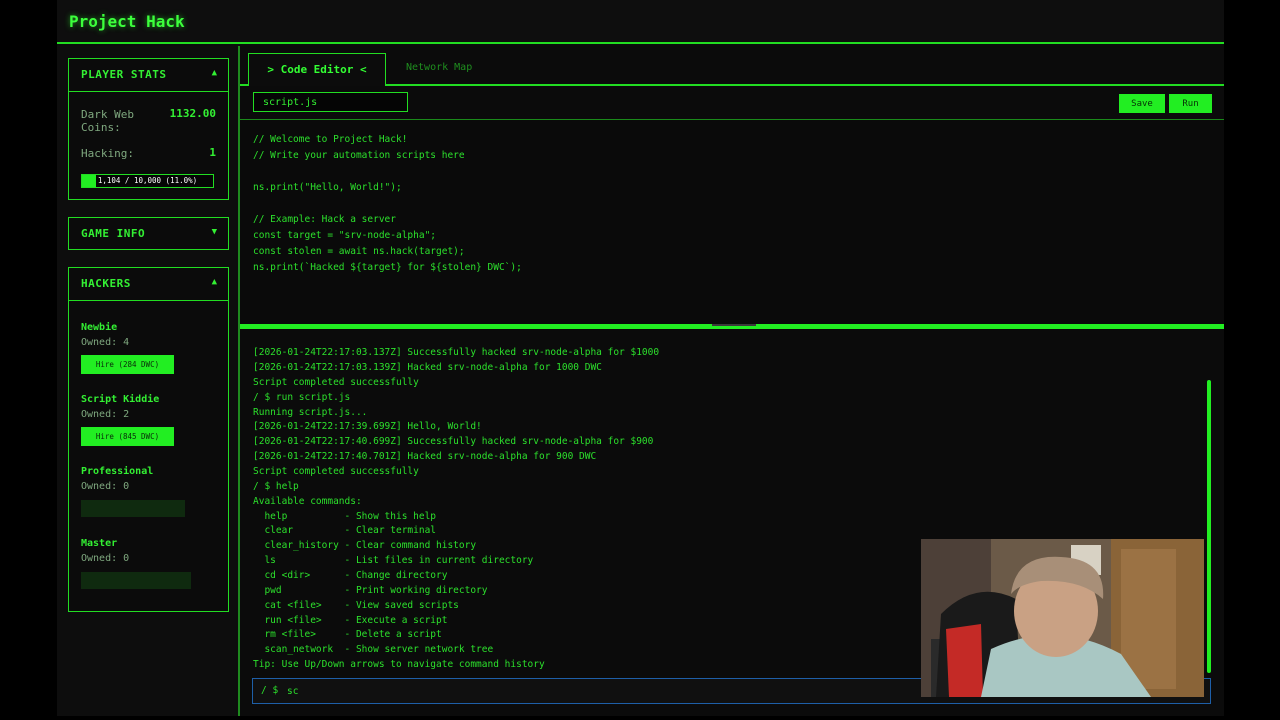 The height and width of the screenshot is (720, 1280). Describe the element at coordinates (1209, 526) in the screenshot. I see `terminal-scrollbar` at that location.